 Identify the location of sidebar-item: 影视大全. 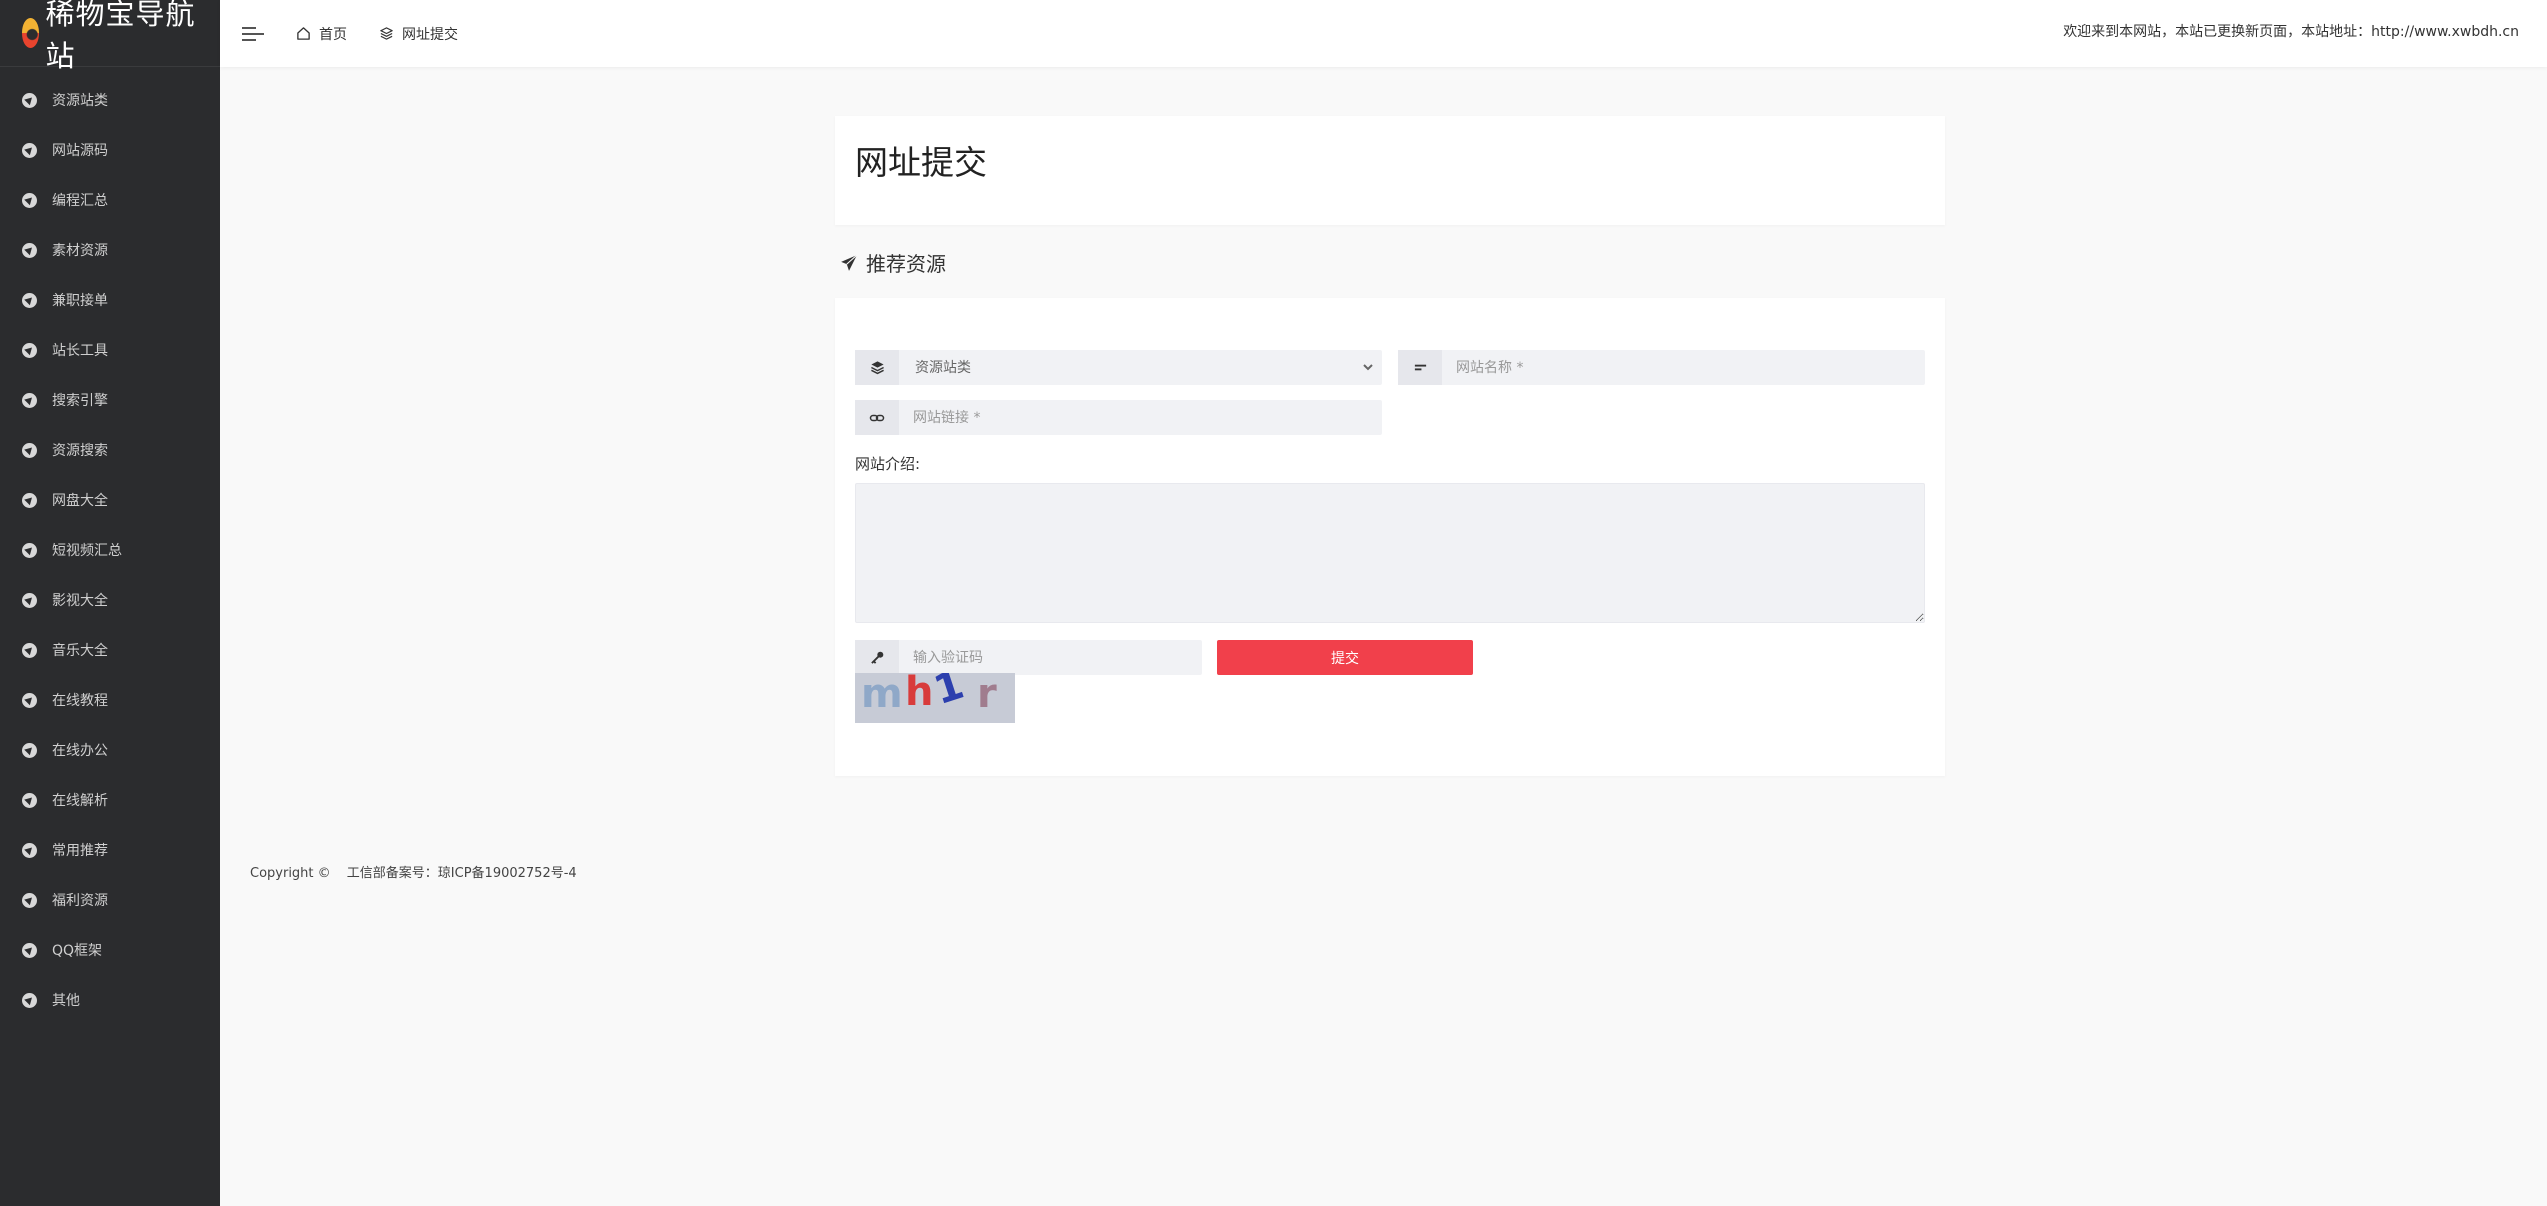
(110, 600).